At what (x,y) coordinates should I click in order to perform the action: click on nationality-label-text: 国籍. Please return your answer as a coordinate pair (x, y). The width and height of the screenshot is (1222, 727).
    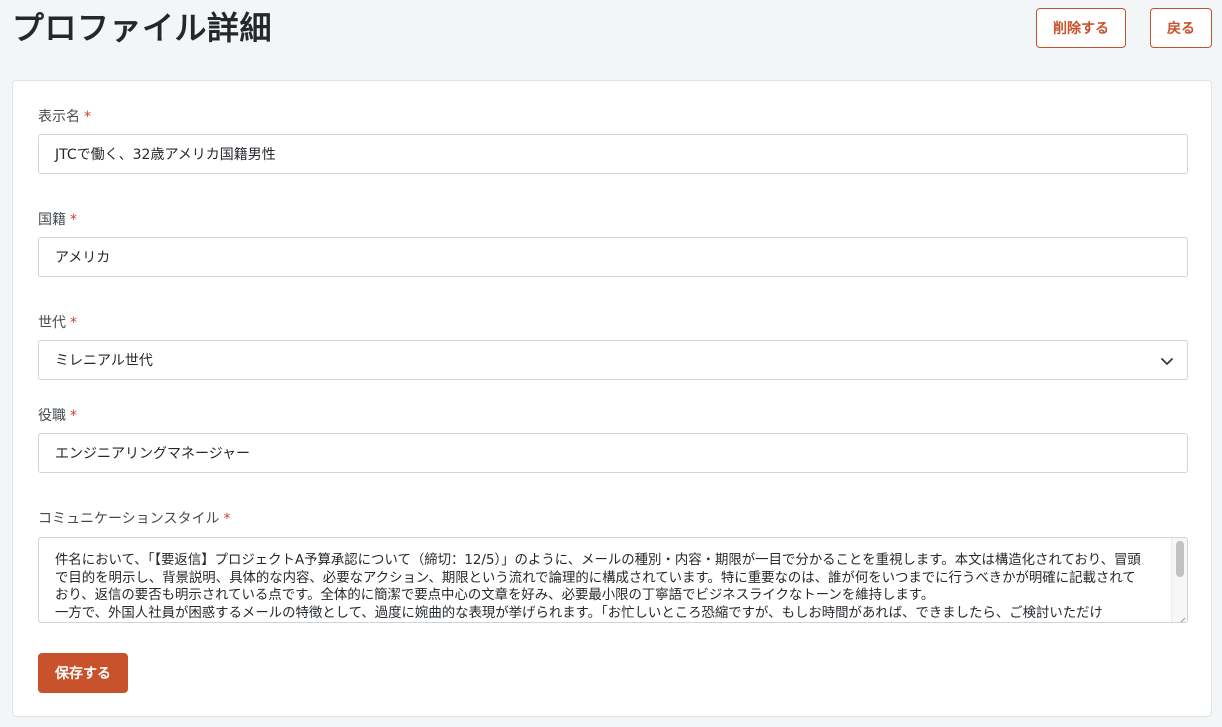
    Looking at the image, I should click on (52, 220).